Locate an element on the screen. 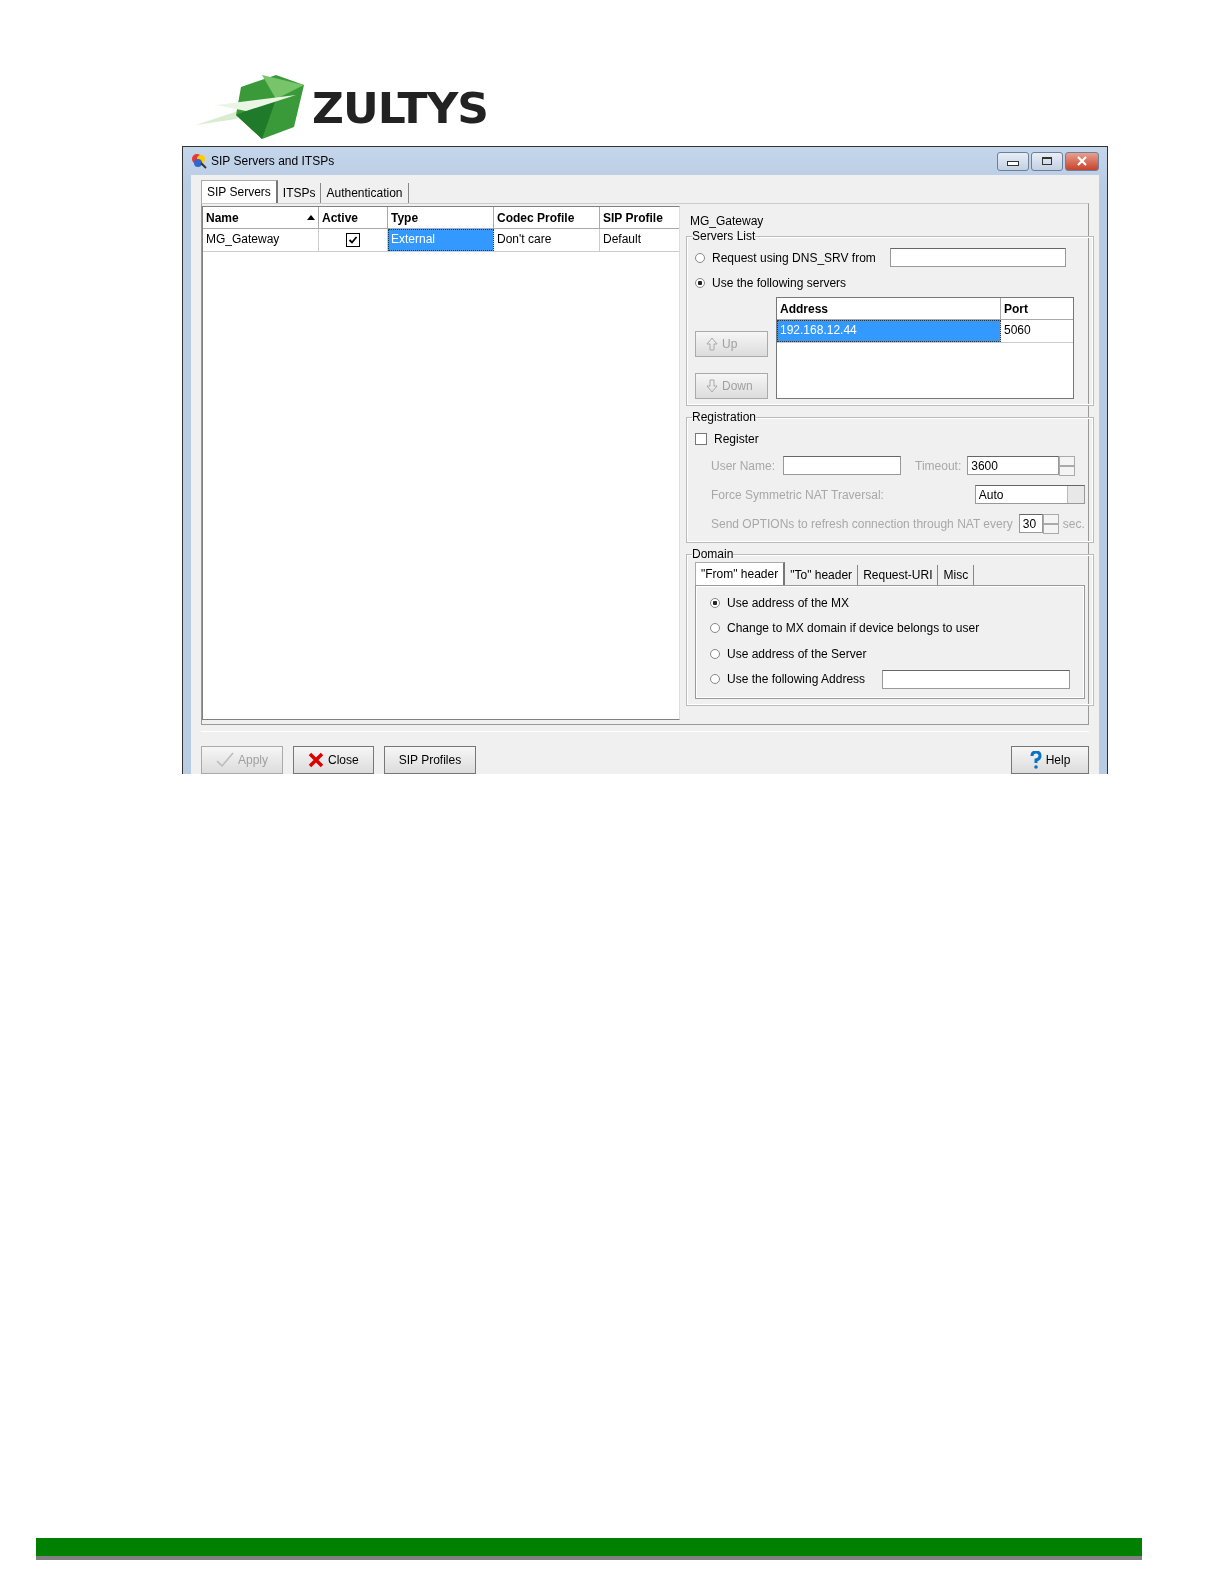 The width and height of the screenshot is (1224, 1584). radio-label: Use address of the MX is located at coordinates (788, 602).